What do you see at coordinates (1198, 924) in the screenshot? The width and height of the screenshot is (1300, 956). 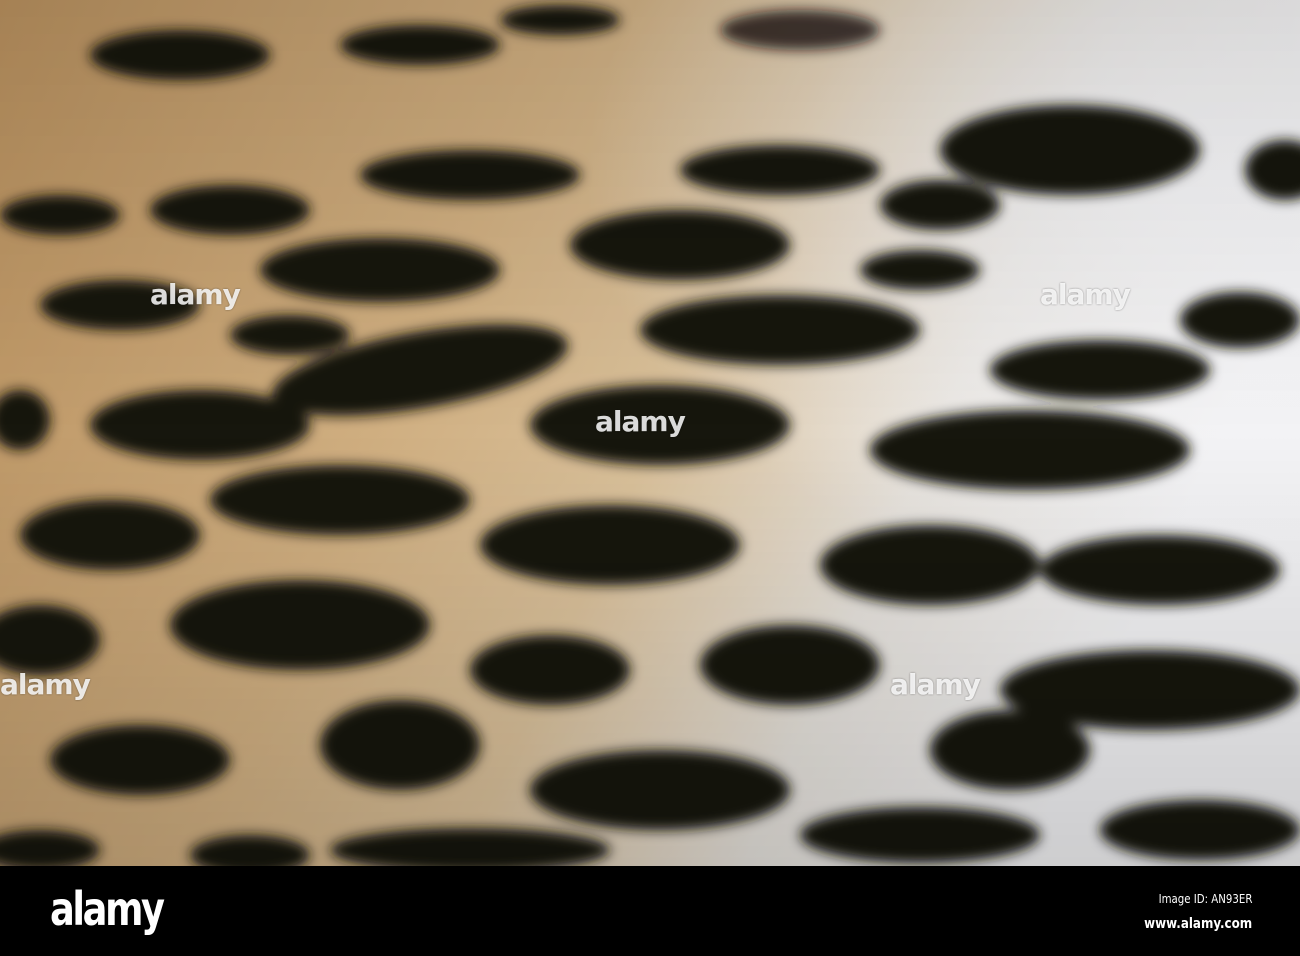 I see `site-url: www.alamy.com` at bounding box center [1198, 924].